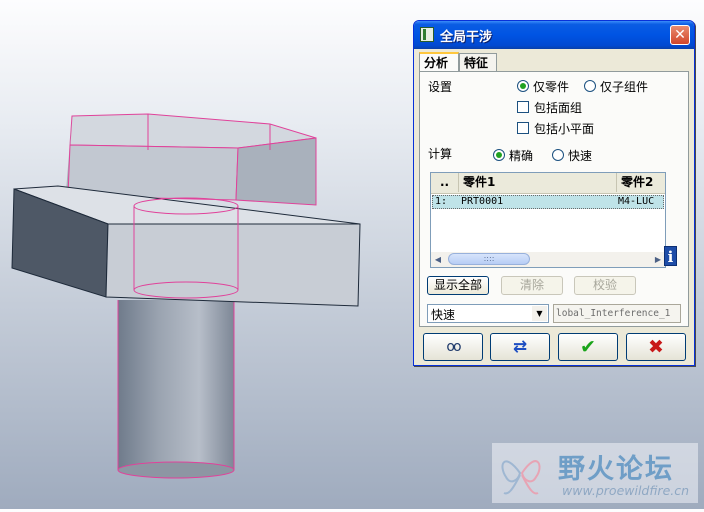  What do you see at coordinates (439, 62) in the screenshot?
I see `tab-analysis: 分析` at bounding box center [439, 62].